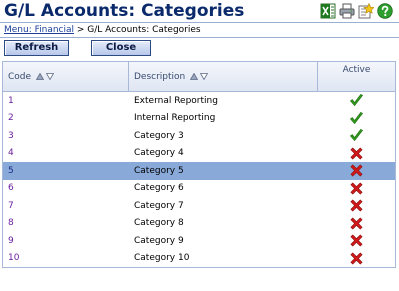  What do you see at coordinates (159, 223) in the screenshot?
I see `cell-description: Category 8` at bounding box center [159, 223].